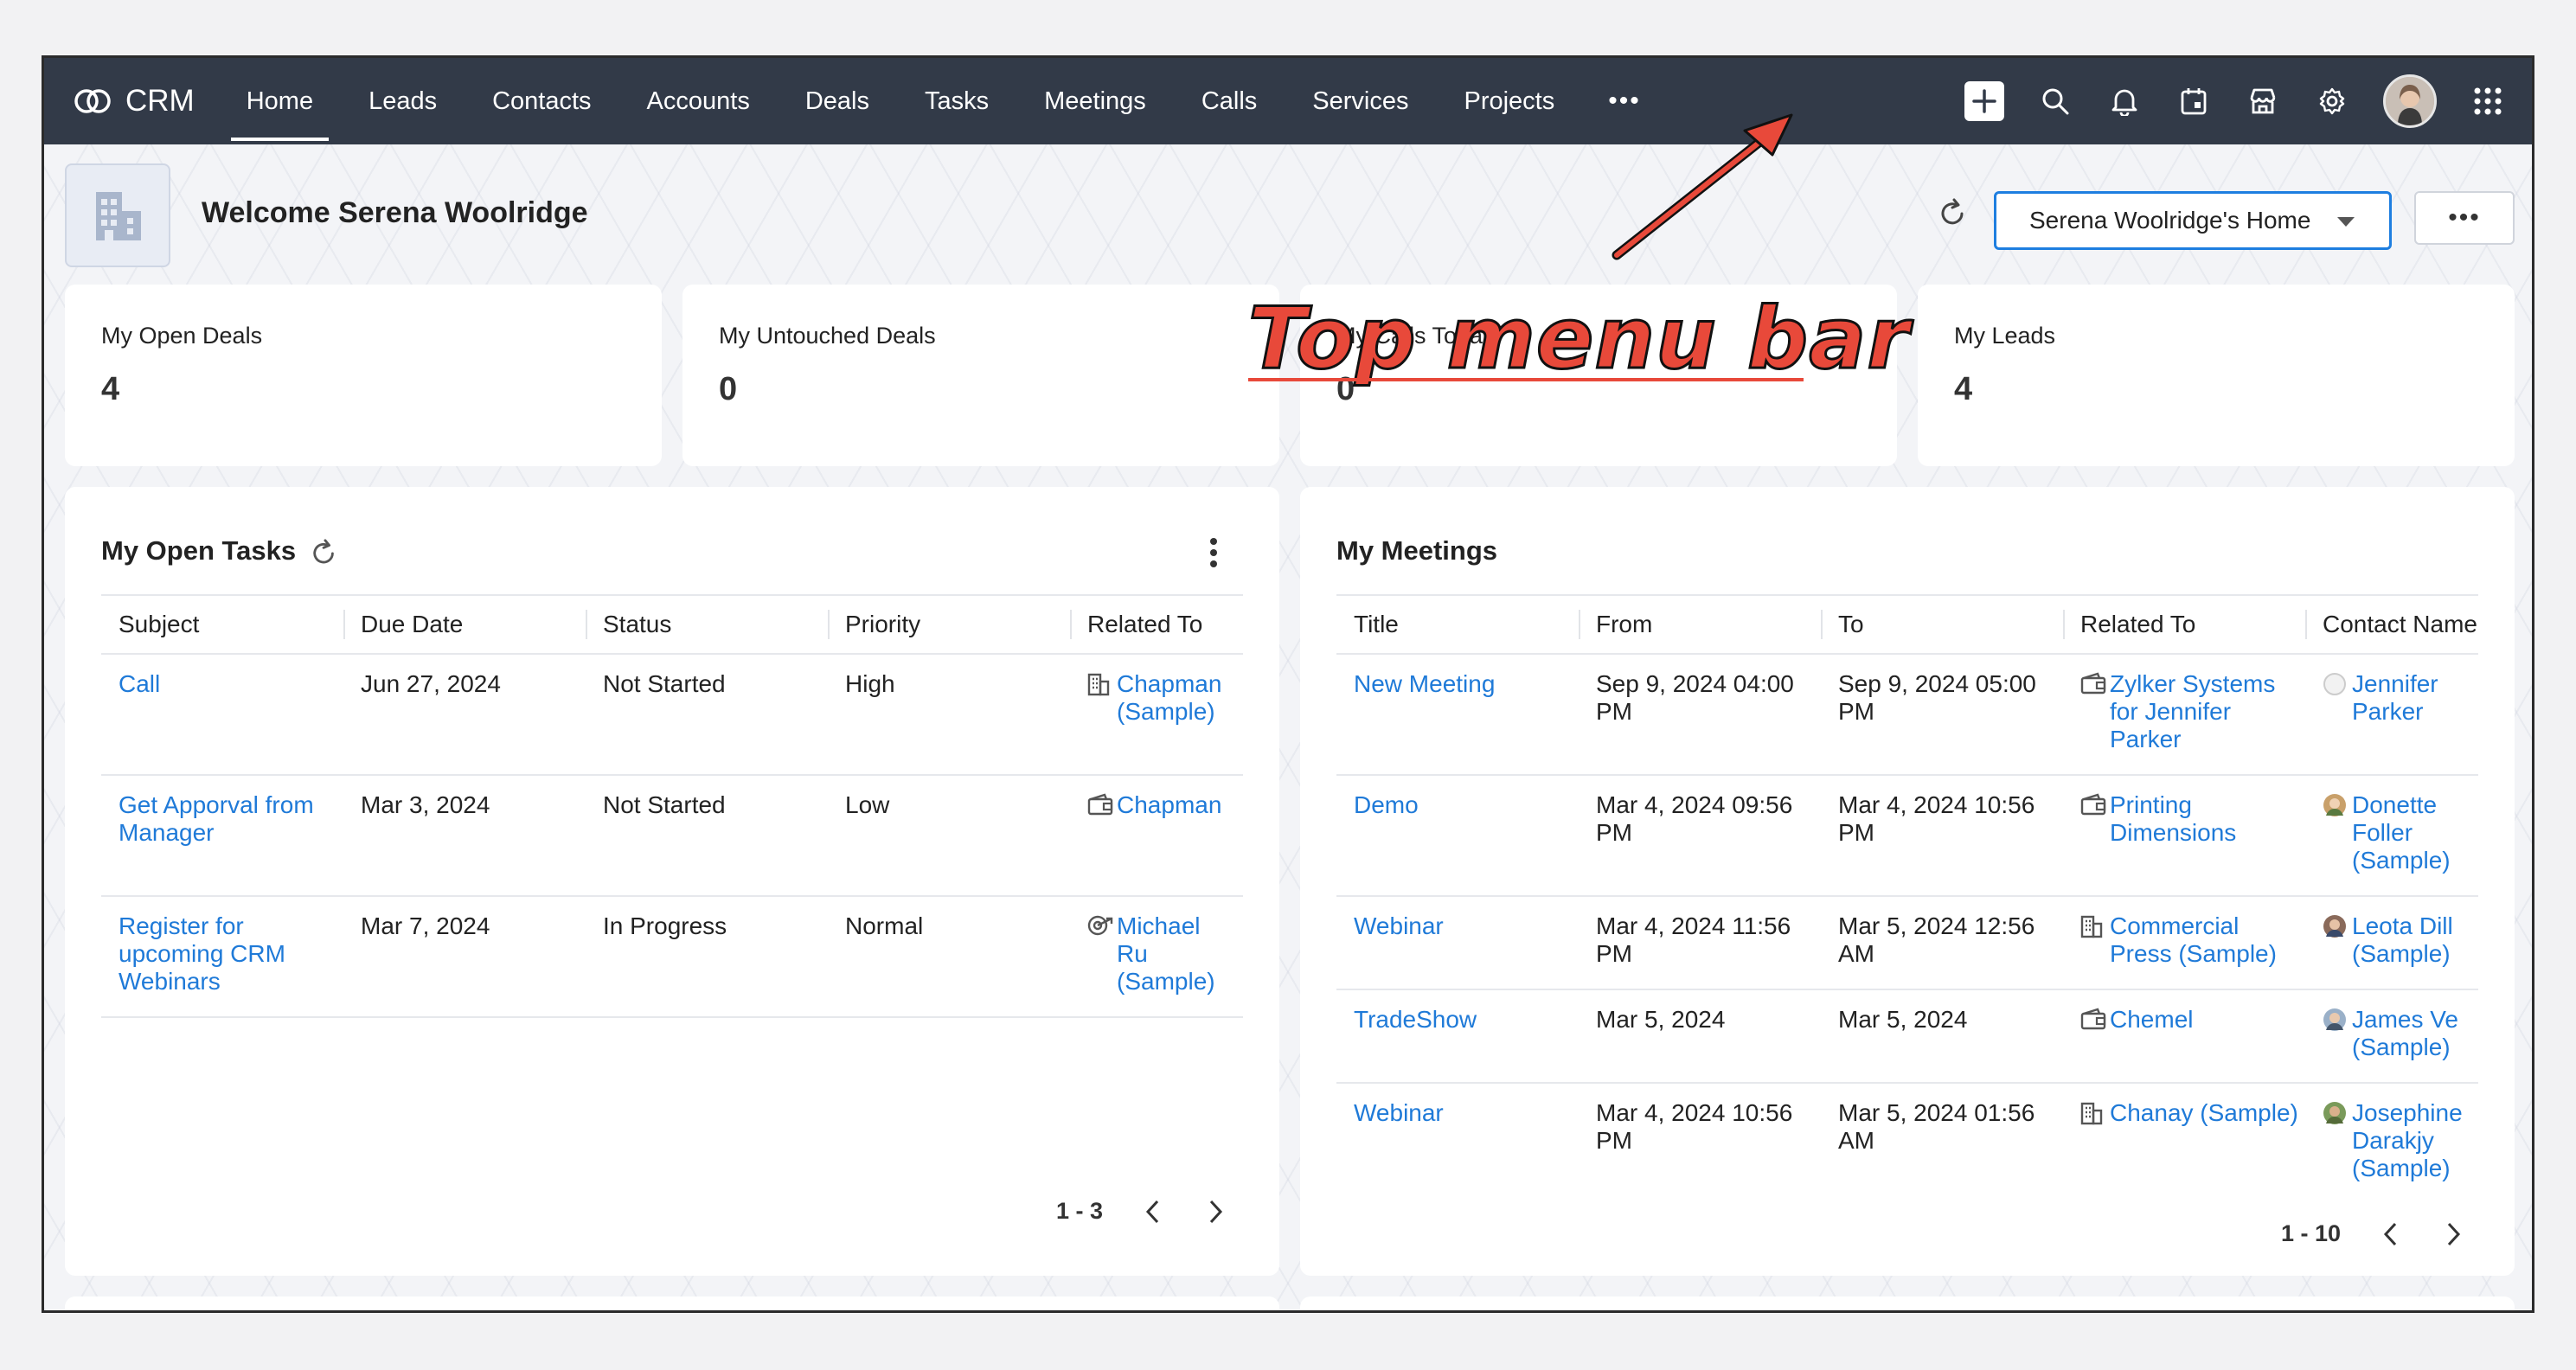 This screenshot has height=1370, width=2576. What do you see at coordinates (2411, 1140) in the screenshot?
I see `contact-link: Josephine Darakjy (Sample)` at bounding box center [2411, 1140].